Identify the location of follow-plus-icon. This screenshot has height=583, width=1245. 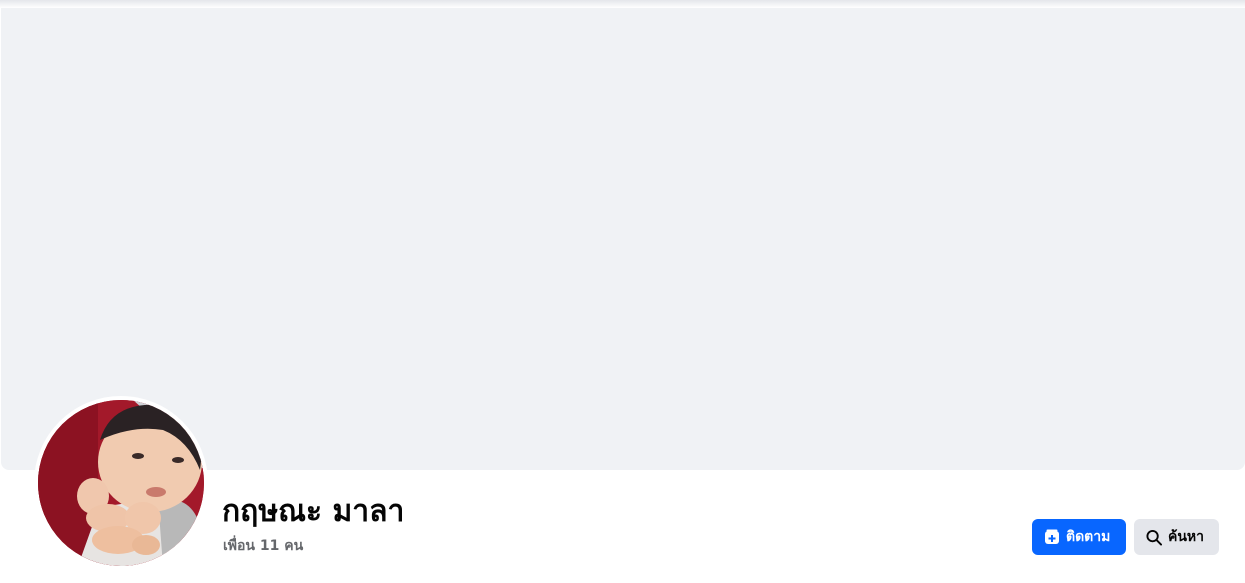
(1052, 537).